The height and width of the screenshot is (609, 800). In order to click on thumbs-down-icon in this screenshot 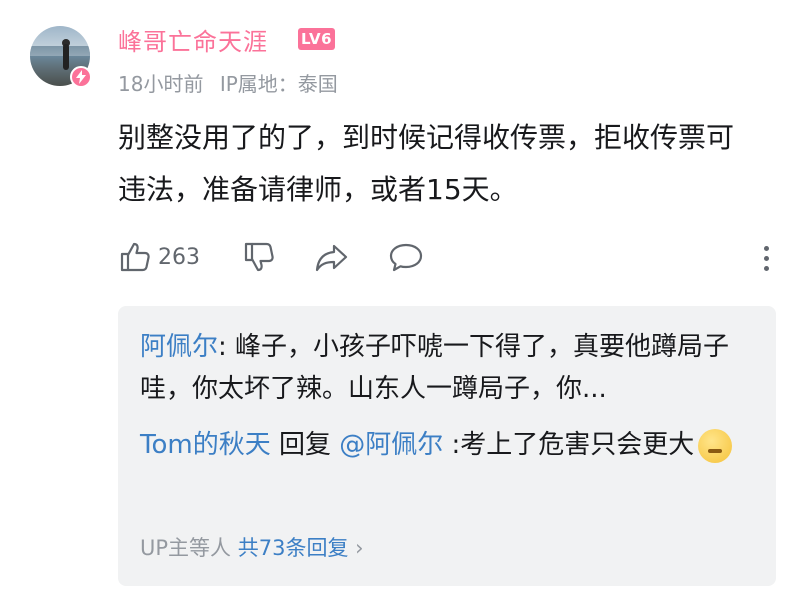, I will do `click(259, 257)`.